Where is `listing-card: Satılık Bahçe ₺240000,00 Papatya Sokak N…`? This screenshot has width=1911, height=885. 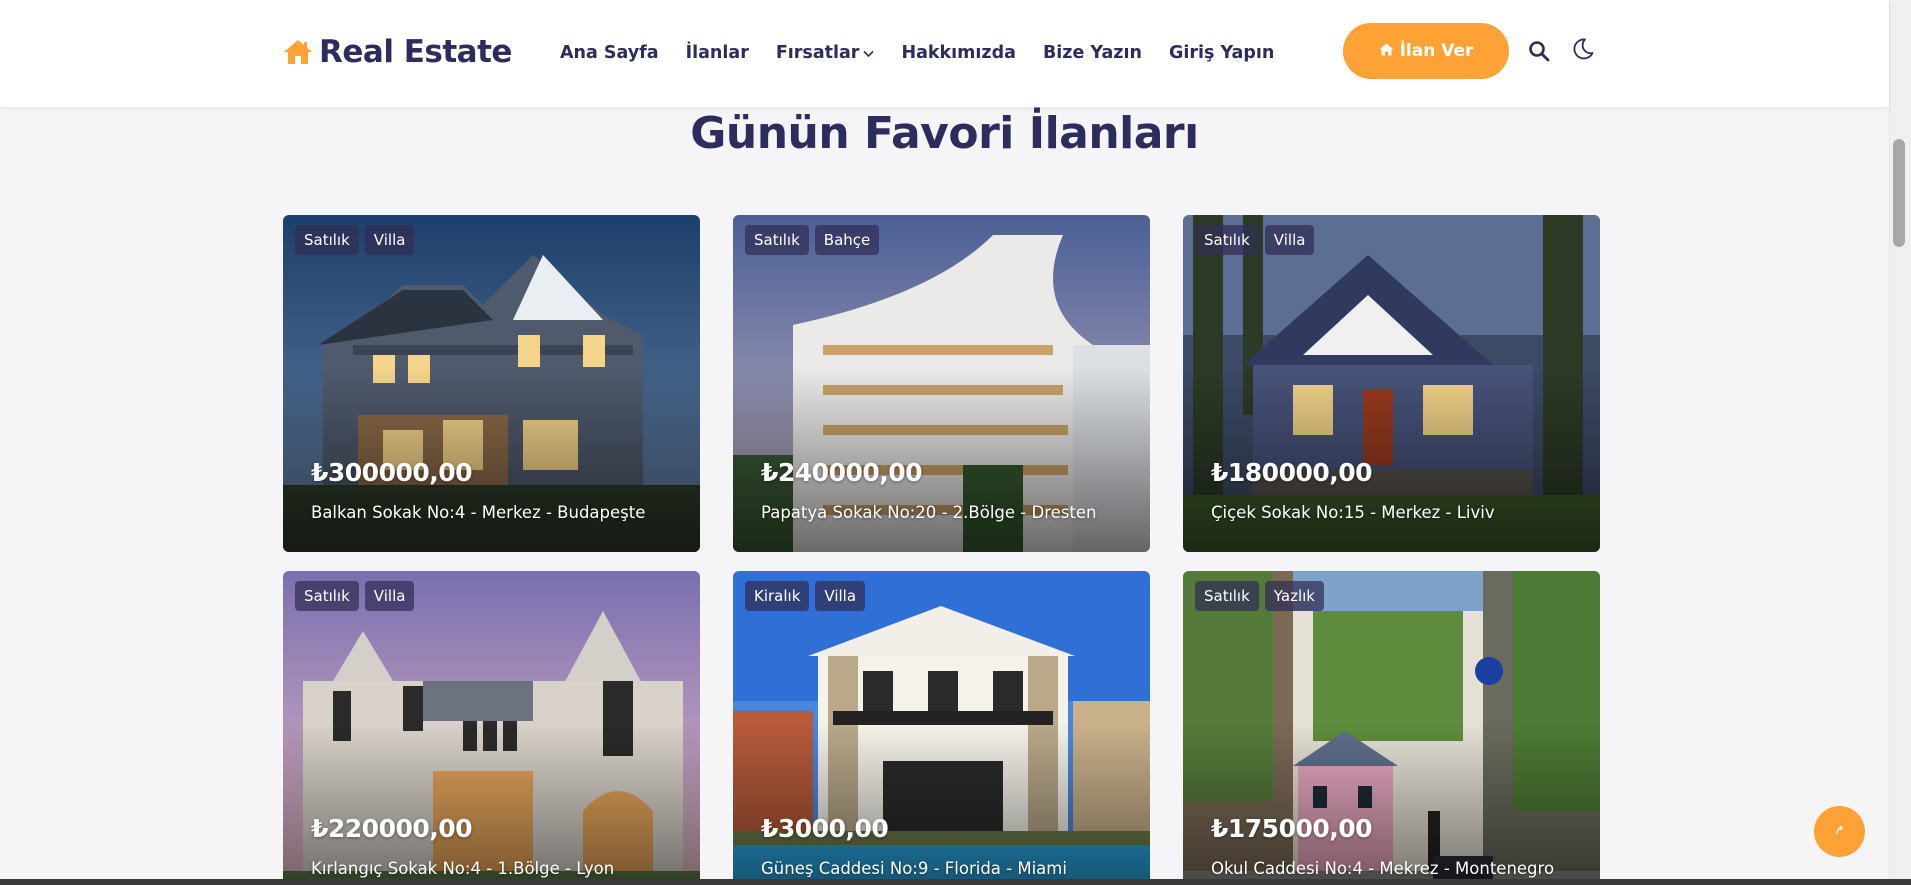 listing-card: Satılık Bahçe ₺240000,00 Papatya Sokak N… is located at coordinates (941, 383).